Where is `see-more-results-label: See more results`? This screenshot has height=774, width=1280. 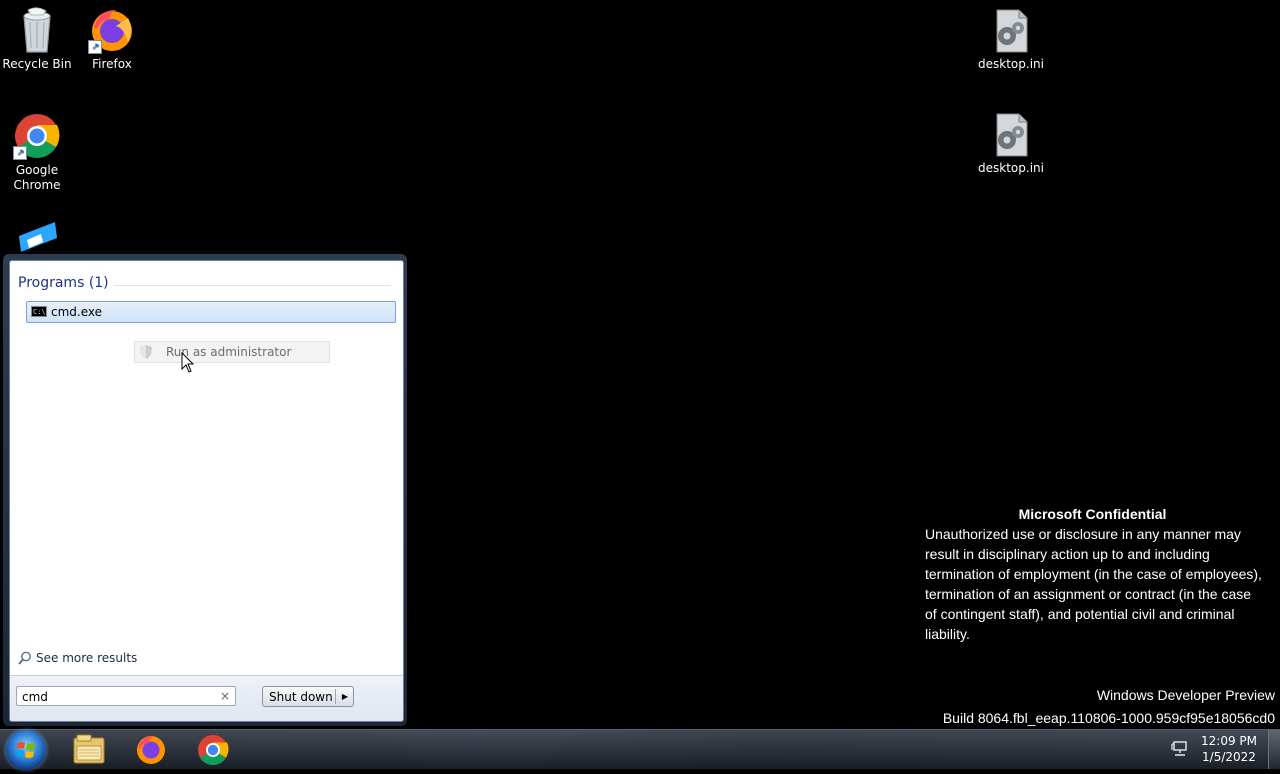 see-more-results-label: See more results is located at coordinates (87, 658).